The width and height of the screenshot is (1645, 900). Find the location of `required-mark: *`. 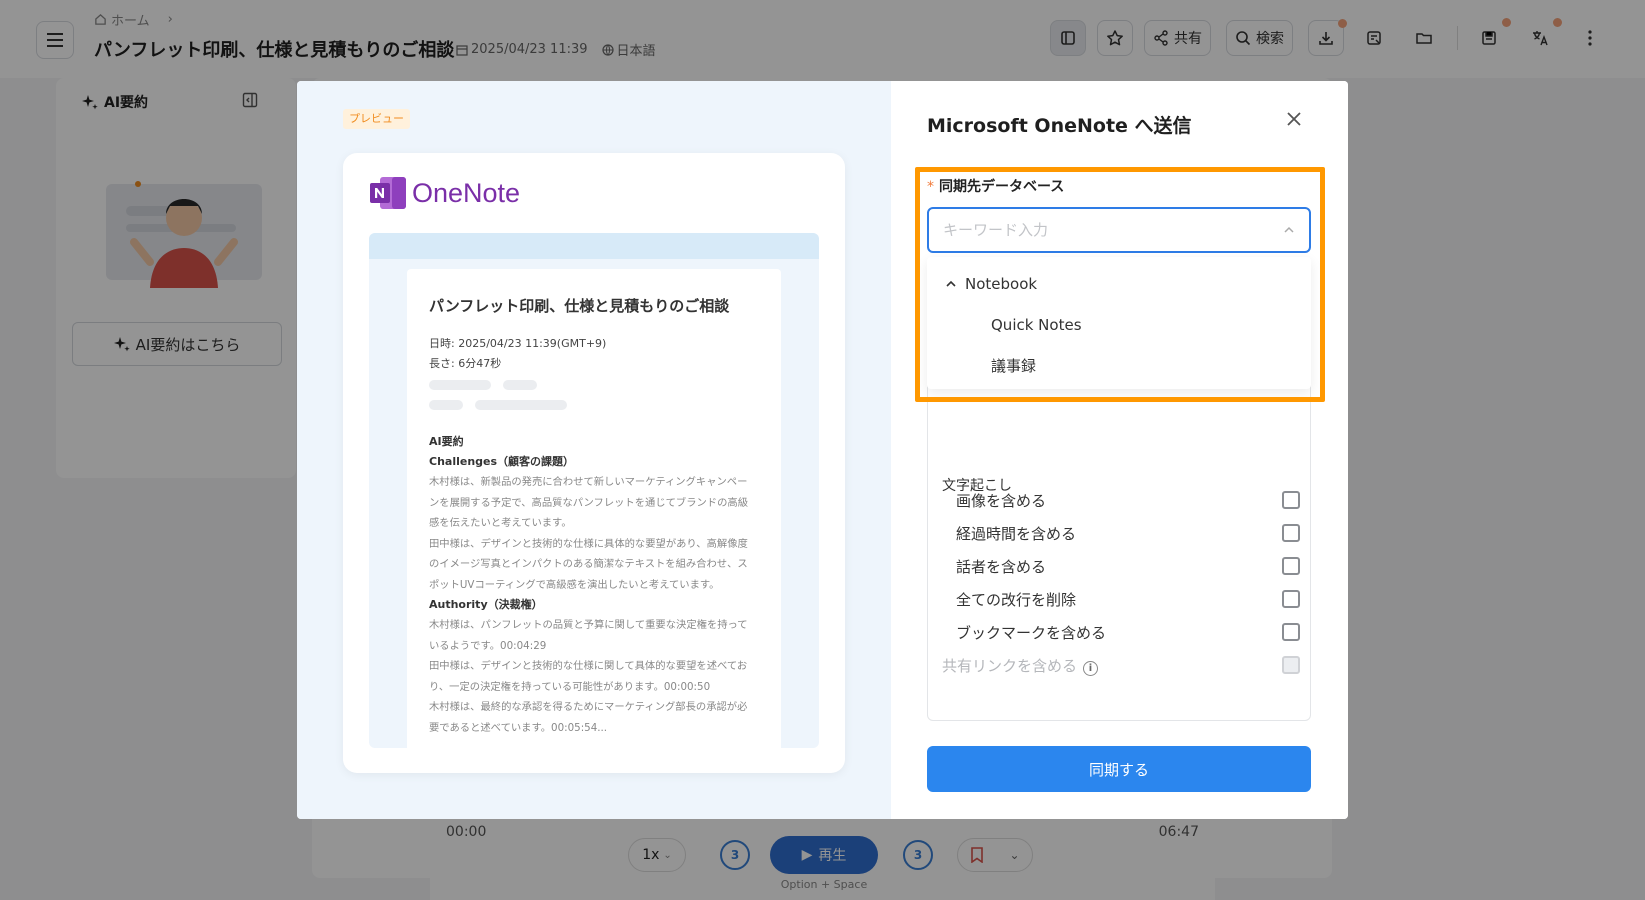

required-mark: * is located at coordinates (930, 187).